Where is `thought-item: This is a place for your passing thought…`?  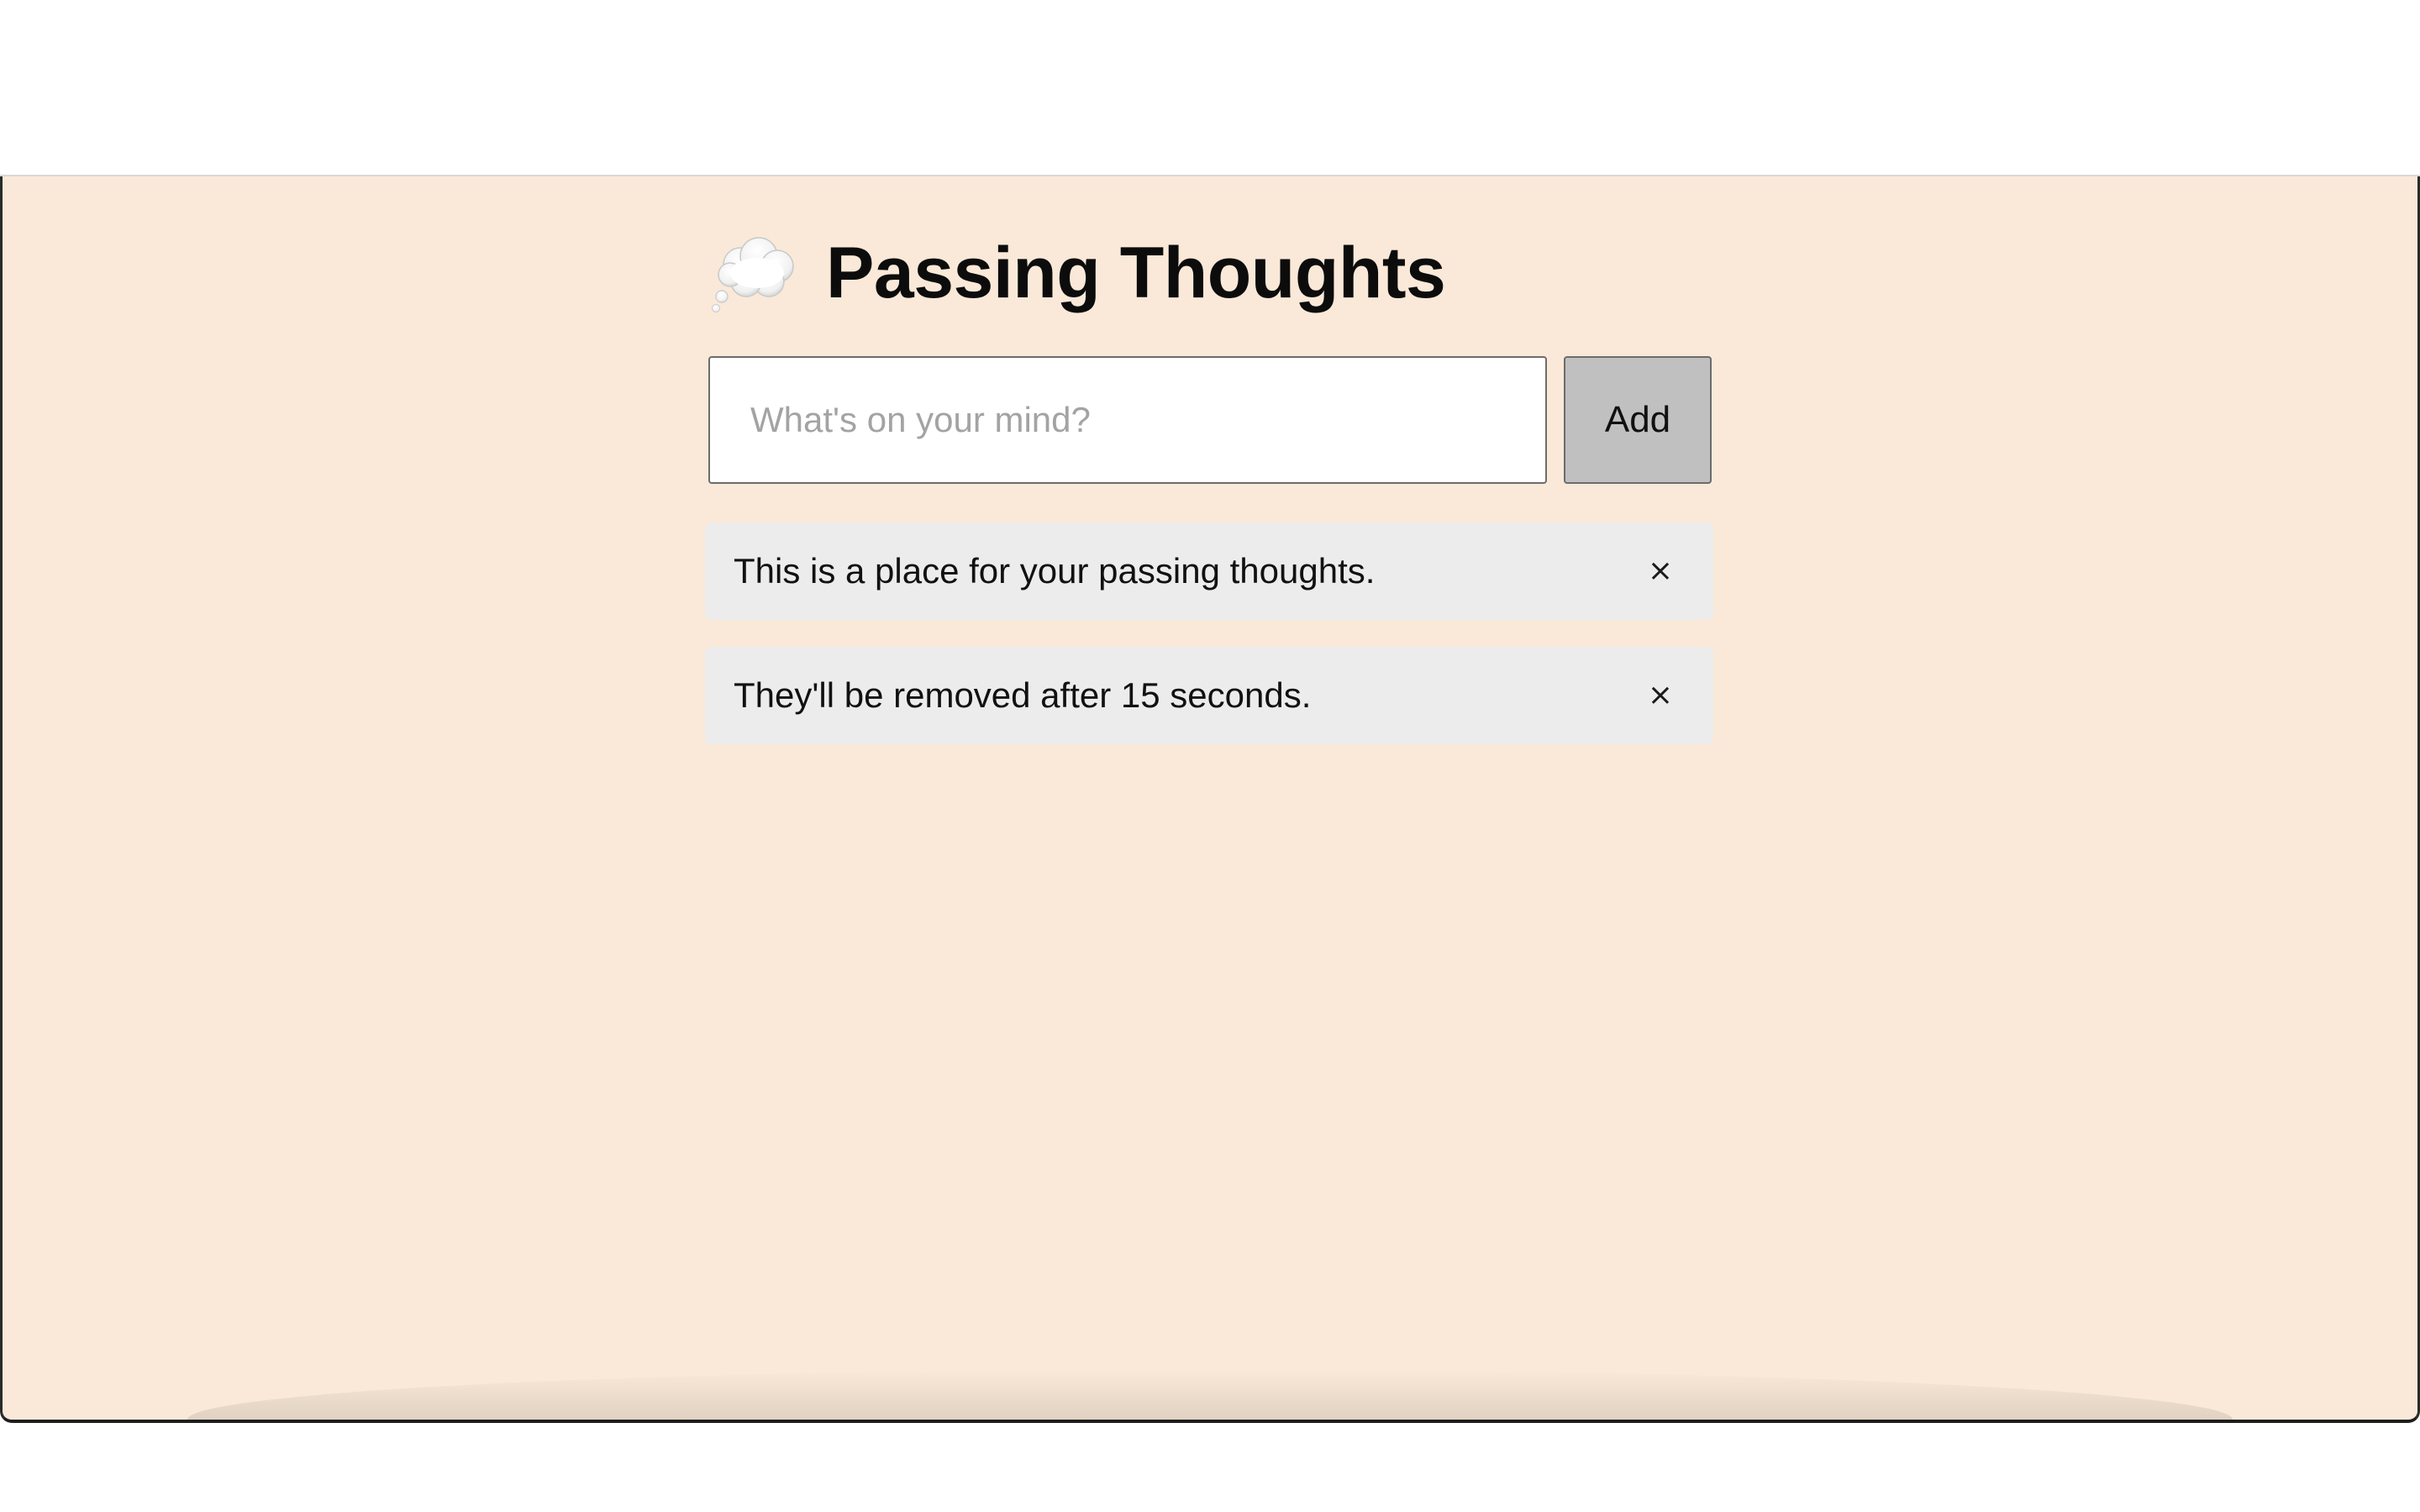
thought-item: This is a place for your passing thought… is located at coordinates (1209, 571).